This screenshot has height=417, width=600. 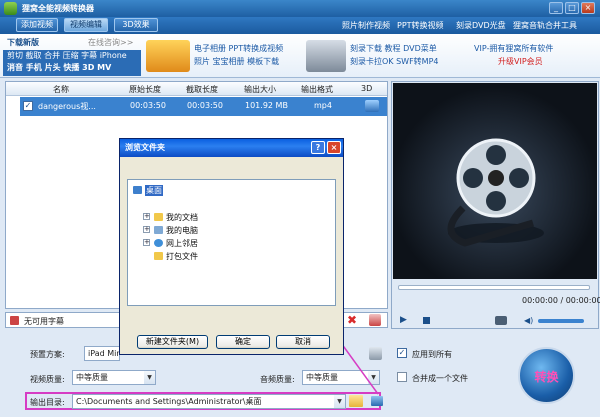 What do you see at coordinates (168, 56) in the screenshot?
I see `ppt-album-icon` at bounding box center [168, 56].